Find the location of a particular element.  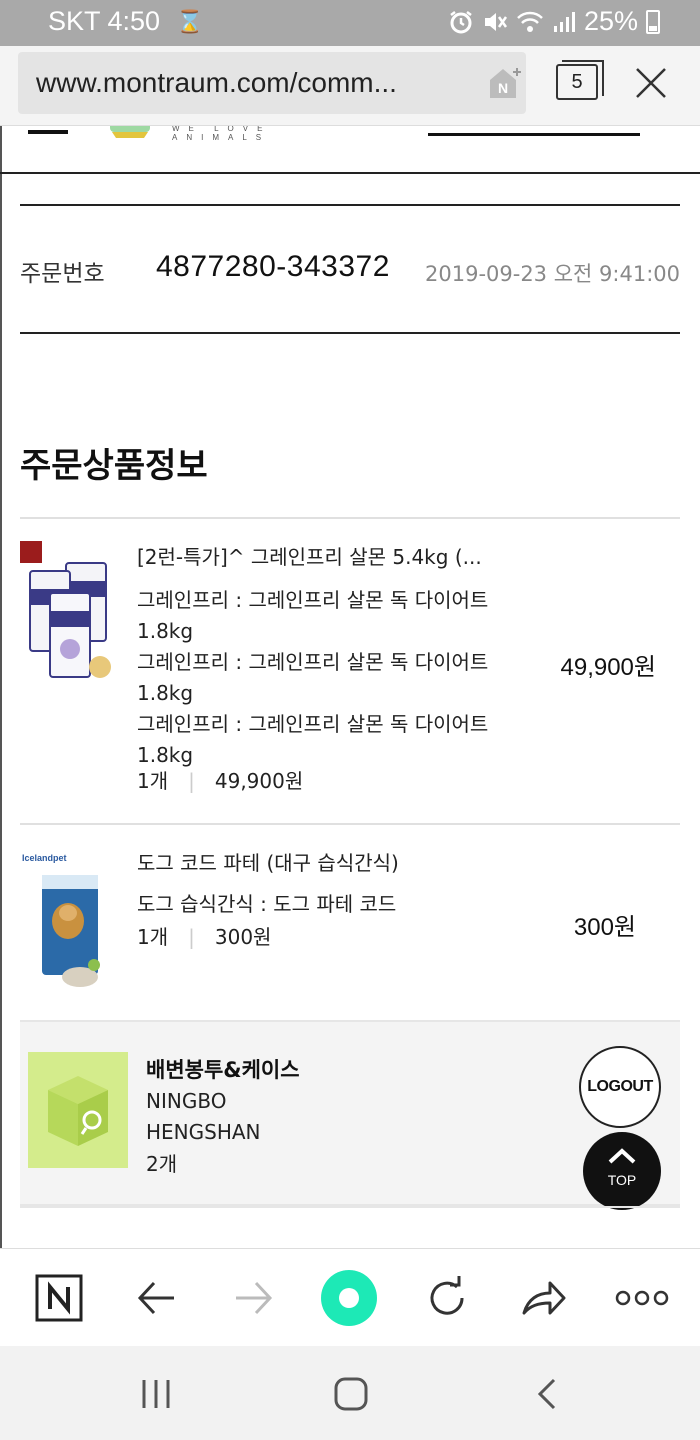

close-icon is located at coordinates (651, 83).